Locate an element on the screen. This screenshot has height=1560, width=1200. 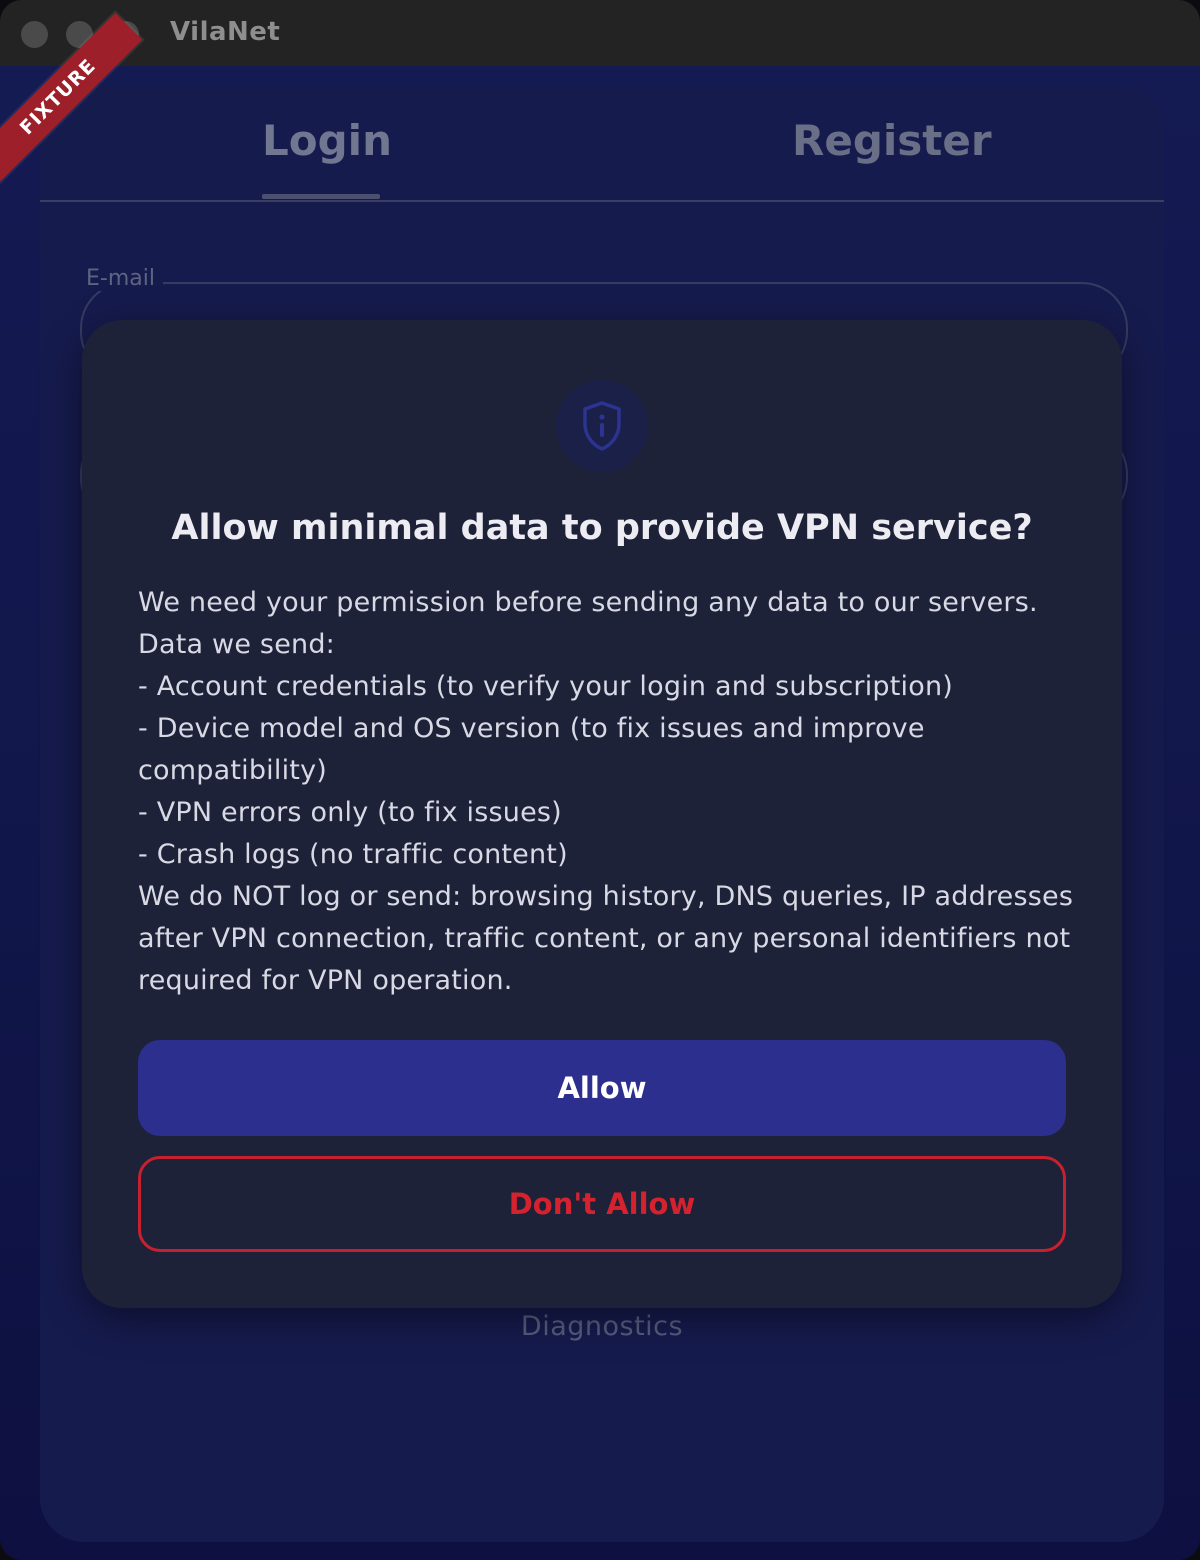
close-window-button is located at coordinates (34, 34).